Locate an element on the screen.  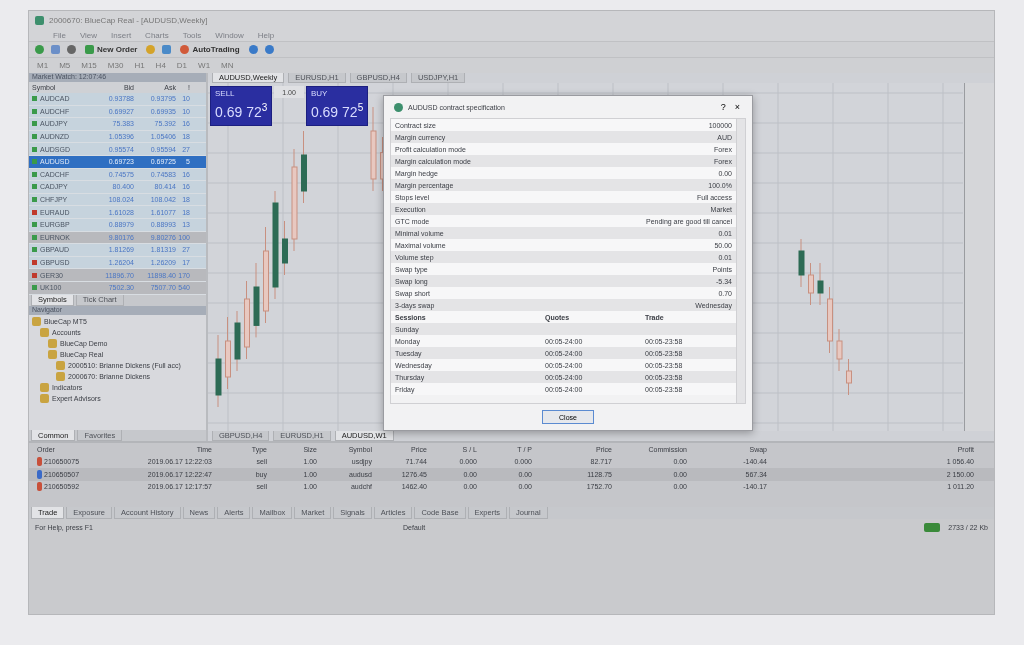
timeframe-button: D1 is located at coordinates (182, 65).